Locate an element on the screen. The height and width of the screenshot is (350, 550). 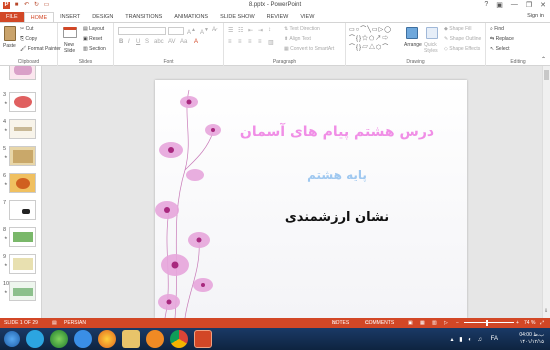
align-text-button: ⬍ Align Text is located at coordinates (297, 39).